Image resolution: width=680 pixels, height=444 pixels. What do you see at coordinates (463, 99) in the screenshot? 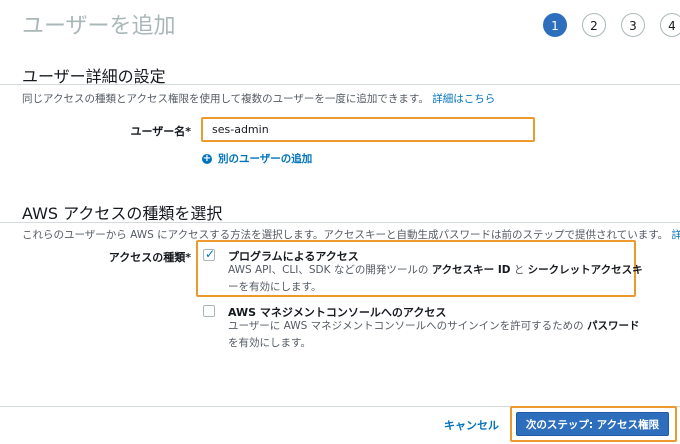
I see `learn-more-link: 詳細はこちら` at bounding box center [463, 99].